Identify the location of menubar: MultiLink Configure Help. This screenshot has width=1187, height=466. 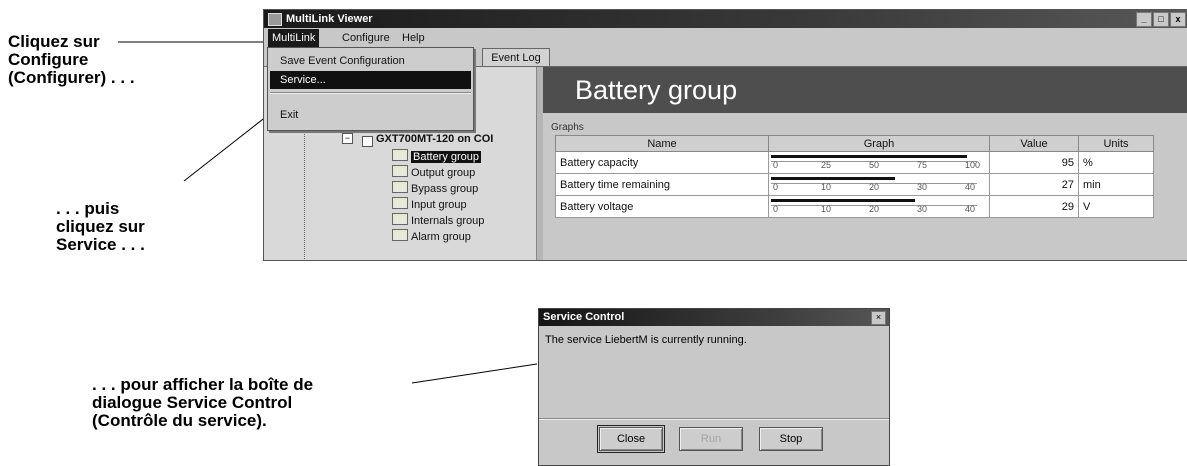
(725, 38).